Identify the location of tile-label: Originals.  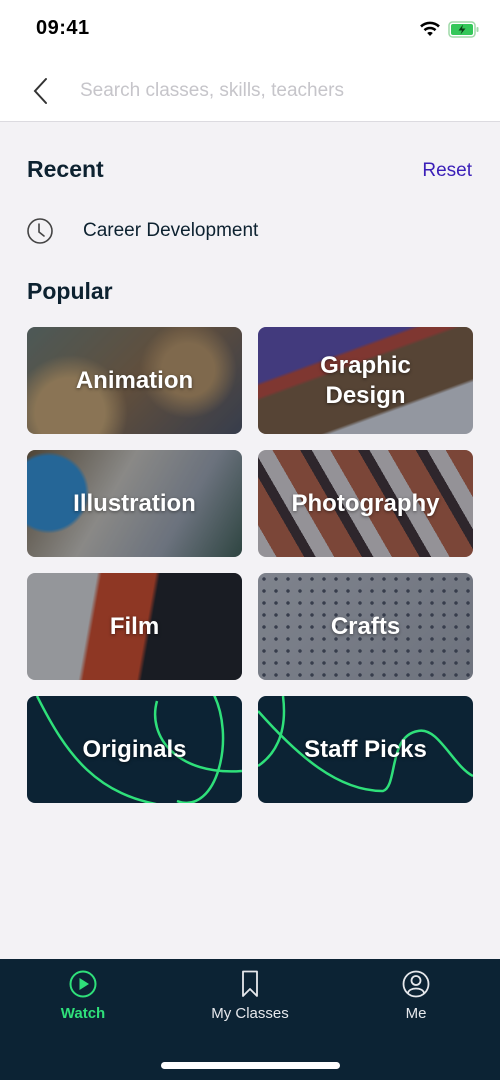
(134, 749).